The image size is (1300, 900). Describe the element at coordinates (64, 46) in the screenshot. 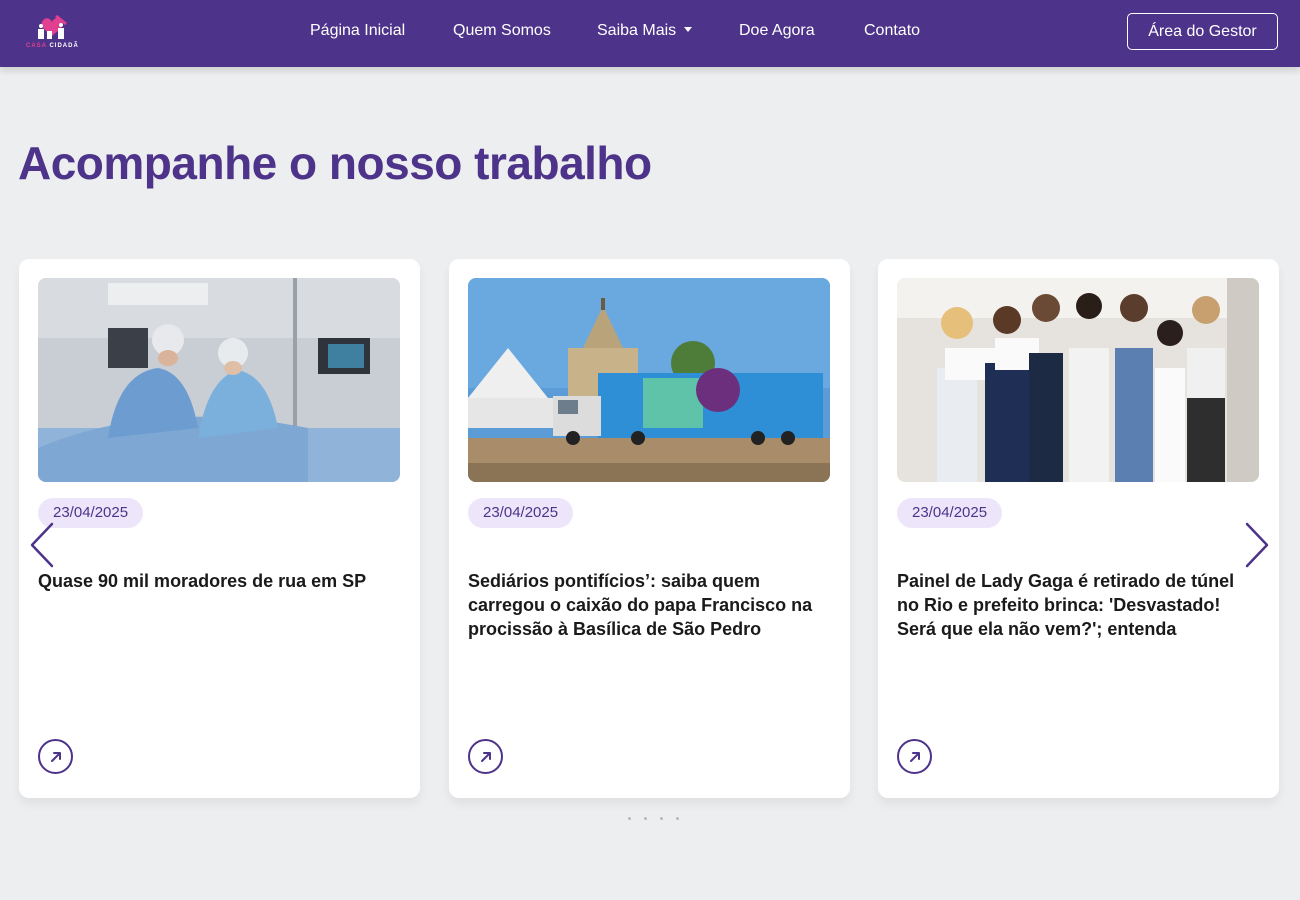

I see `logo-text-white: CIDADÃ` at that location.